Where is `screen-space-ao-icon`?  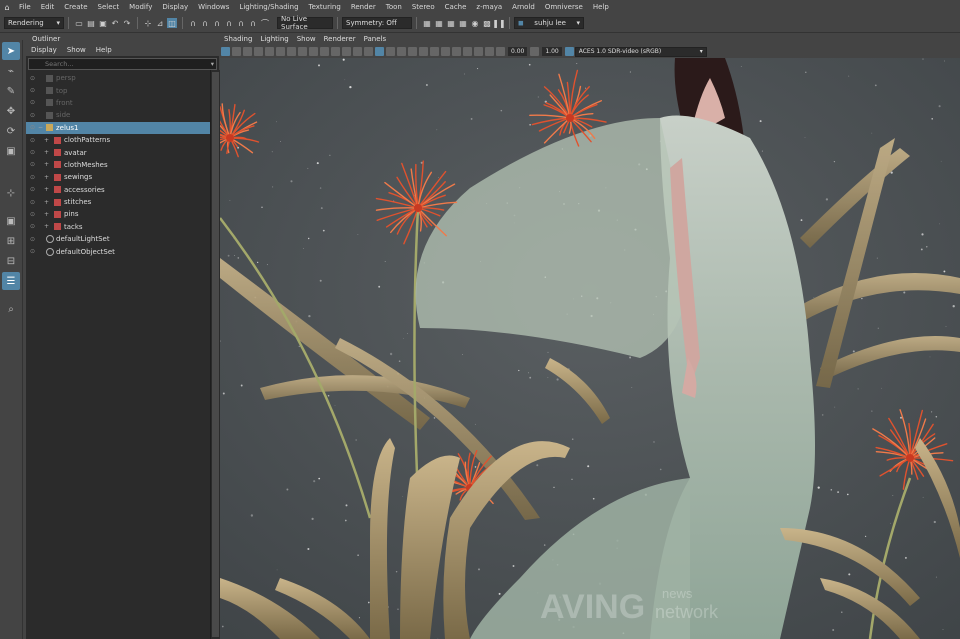
screen-space-ao-icon is located at coordinates (412, 51).